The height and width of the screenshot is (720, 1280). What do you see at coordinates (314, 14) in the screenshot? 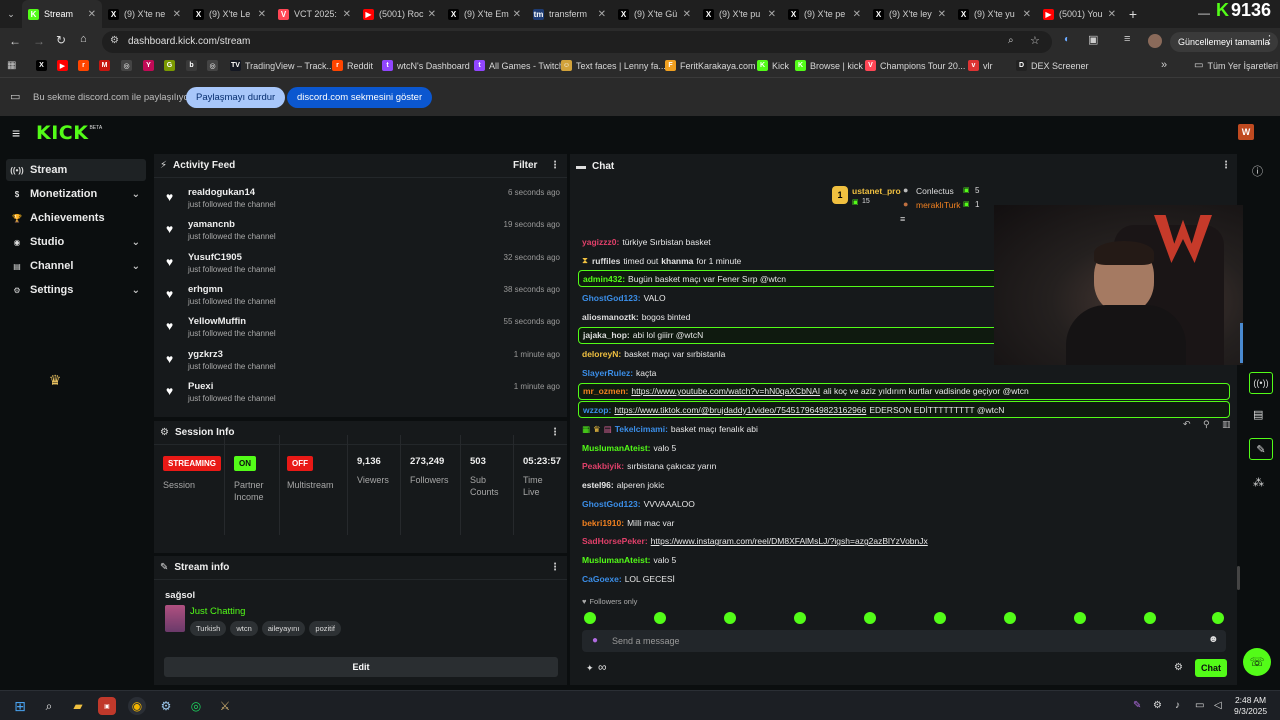
I see `browser-tab: V VCT 2025: ✕` at bounding box center [314, 14].